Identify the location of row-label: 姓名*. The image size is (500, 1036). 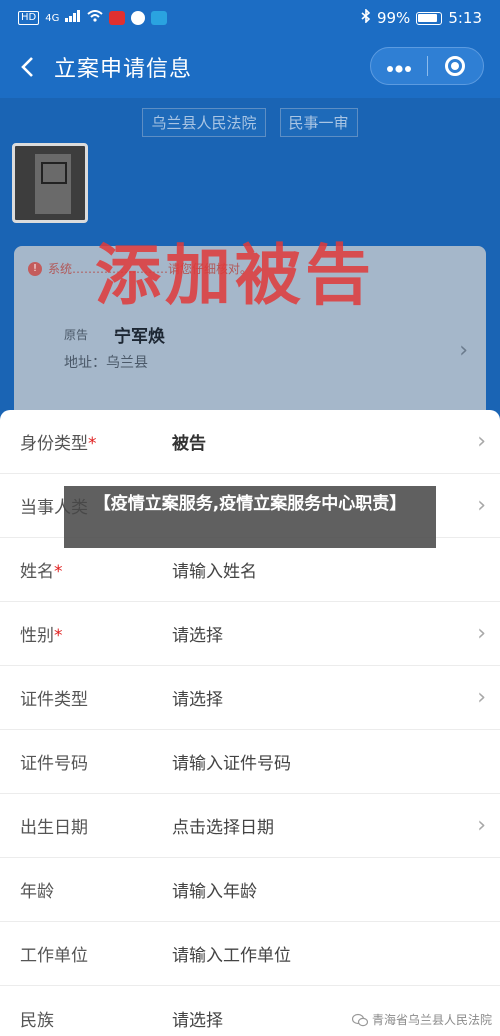
(41, 572).